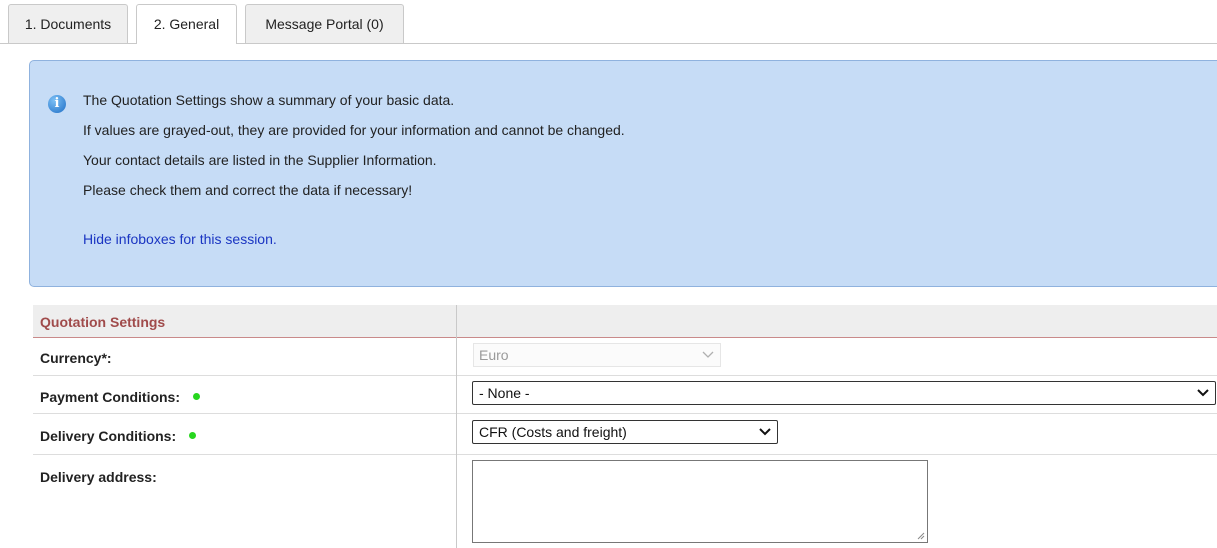 This screenshot has width=1217, height=548. I want to click on payment-conditions-label: Payment Conditions:, so click(120, 397).